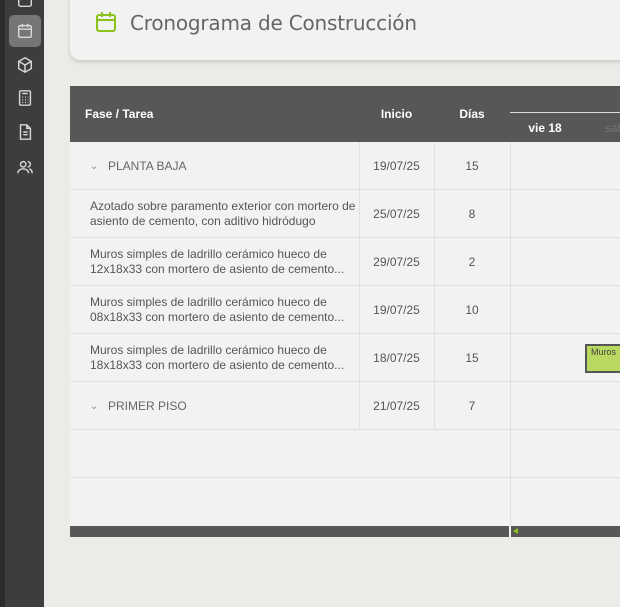 The image size is (620, 607). What do you see at coordinates (215, 166) in the screenshot?
I see `task-name-cell: ⌄ PLANTA BAJA` at bounding box center [215, 166].